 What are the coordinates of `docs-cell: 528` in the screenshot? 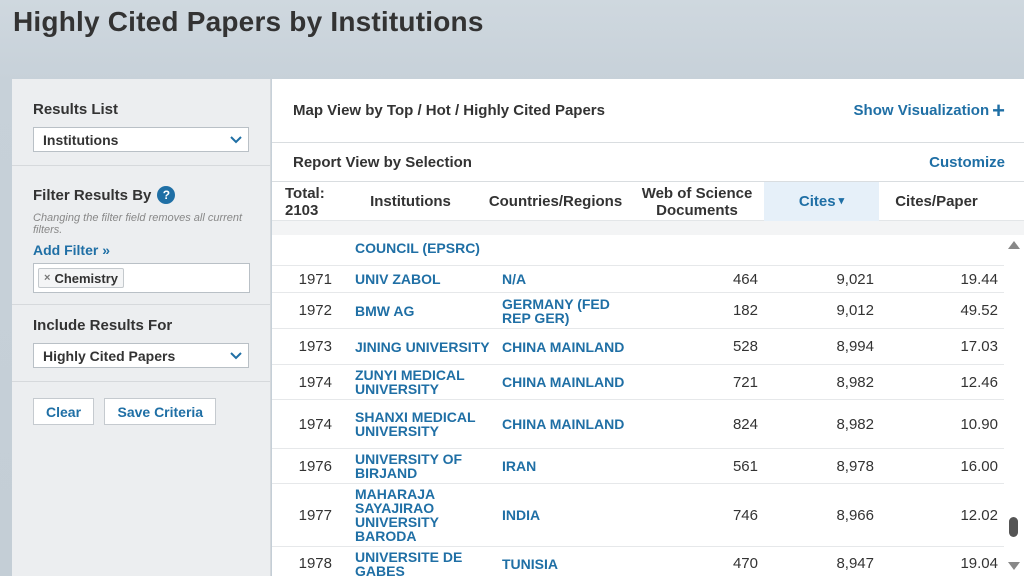 It's located at (745, 346).